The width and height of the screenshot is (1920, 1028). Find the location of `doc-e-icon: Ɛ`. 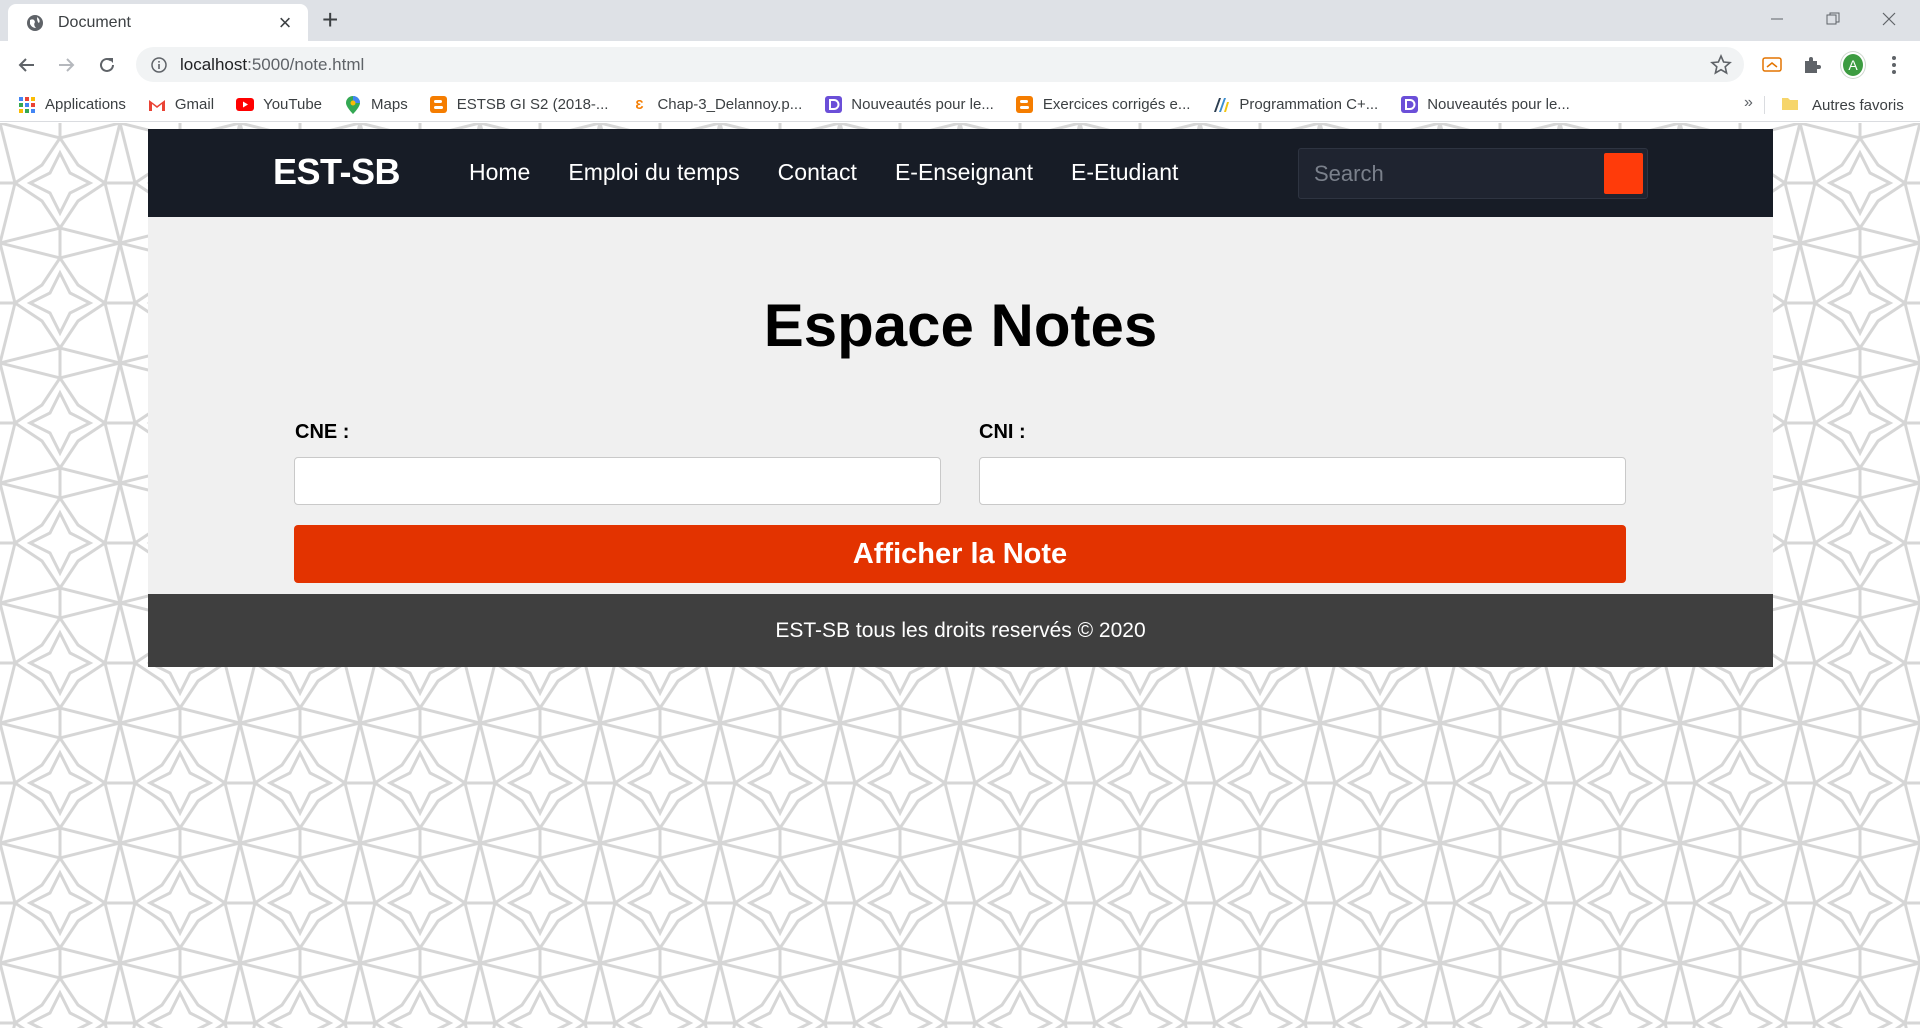

doc-e-icon: Ɛ is located at coordinates (639, 104).